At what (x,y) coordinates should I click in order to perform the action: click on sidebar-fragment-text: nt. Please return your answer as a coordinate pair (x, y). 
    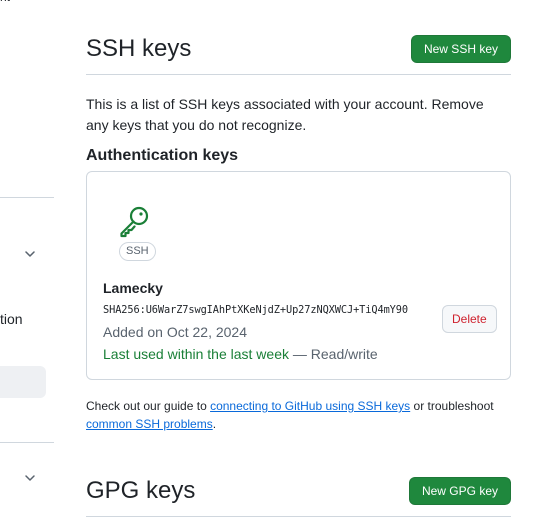
    Looking at the image, I should click on (5, 2).